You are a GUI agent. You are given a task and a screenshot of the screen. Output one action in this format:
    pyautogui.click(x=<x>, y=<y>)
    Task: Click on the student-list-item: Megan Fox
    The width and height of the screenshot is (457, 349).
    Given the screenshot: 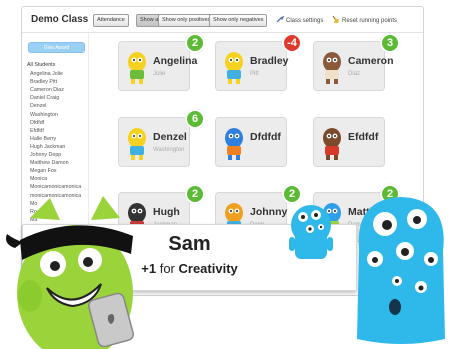 What is the action you would take?
    pyautogui.click(x=55, y=171)
    